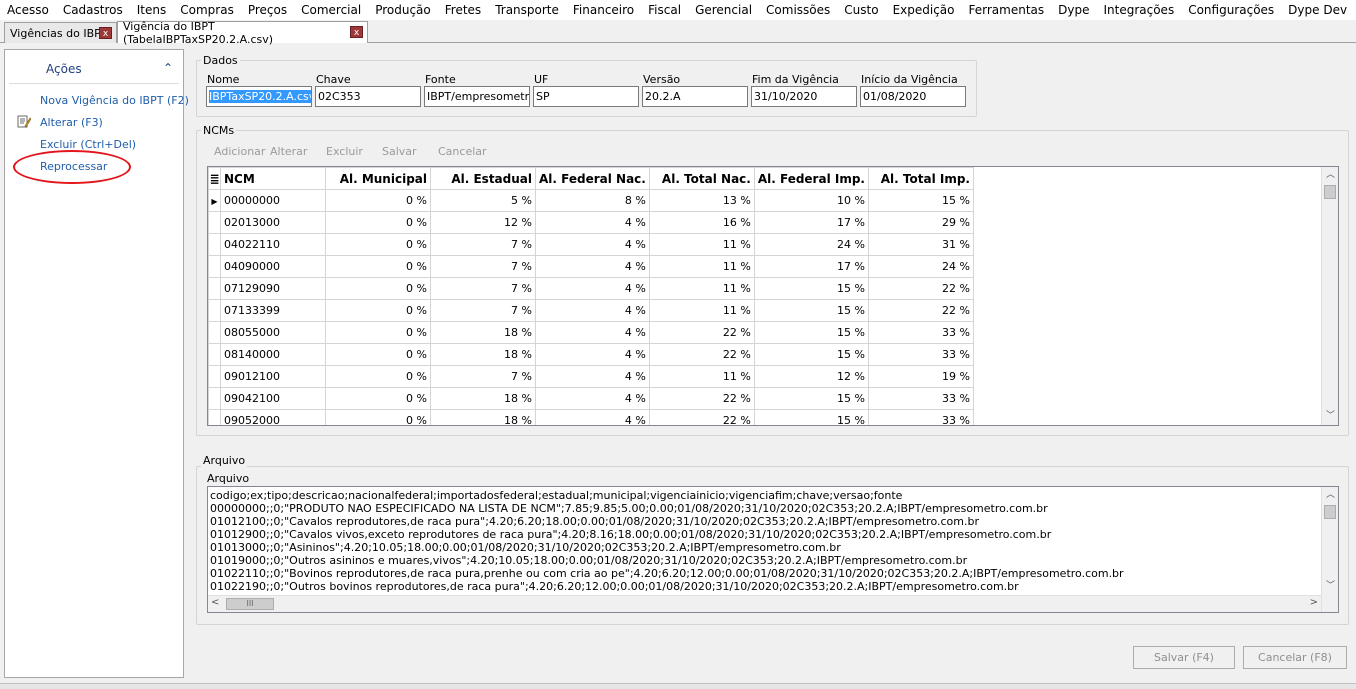  I want to click on table-row: 02013000 0 % 12 % 4 % 16 % 17 % 29 %, so click(591, 222).